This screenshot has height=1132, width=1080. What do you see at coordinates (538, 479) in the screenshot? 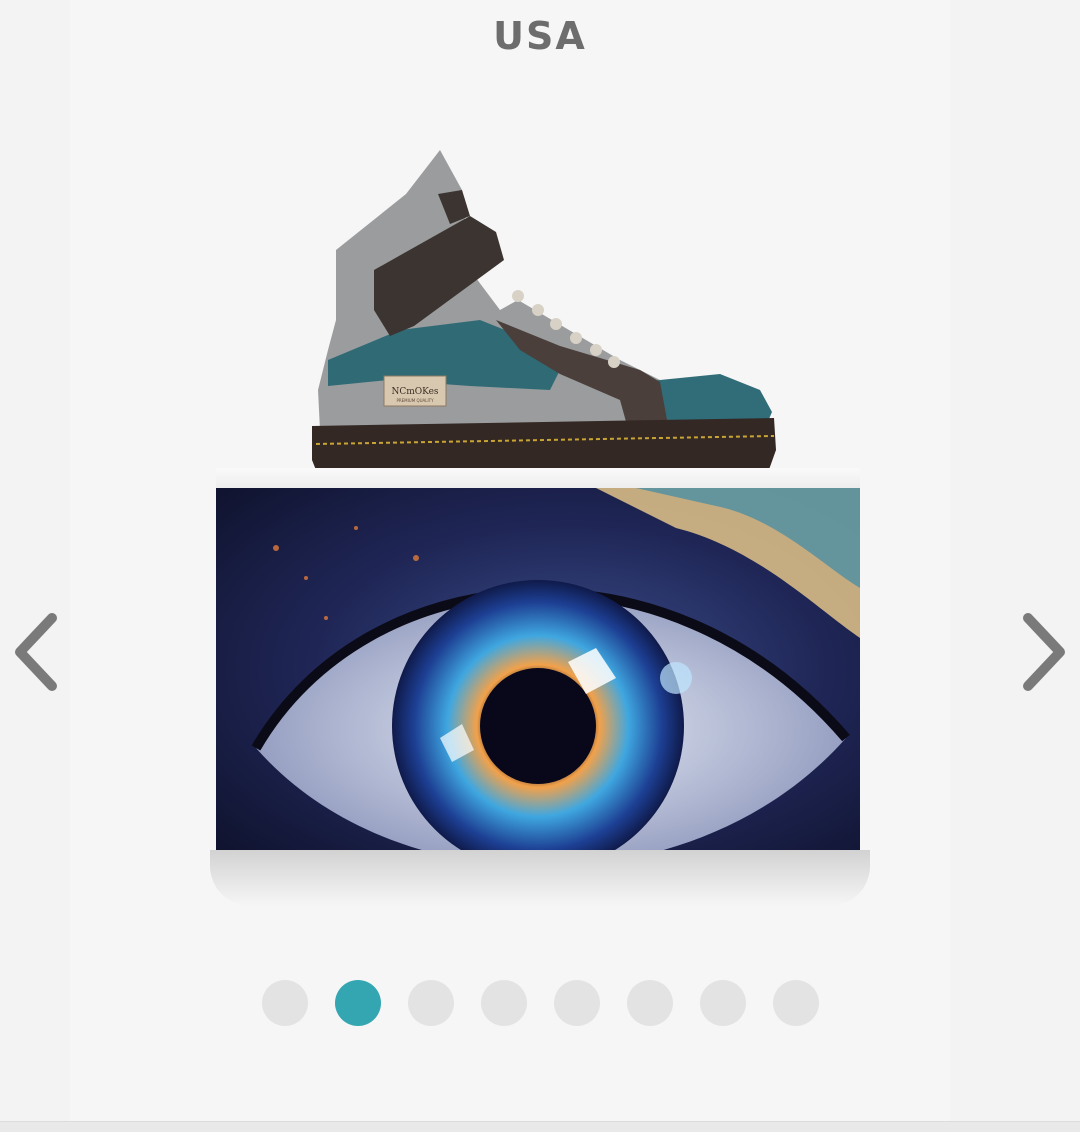
I see `shoebox-lid` at bounding box center [538, 479].